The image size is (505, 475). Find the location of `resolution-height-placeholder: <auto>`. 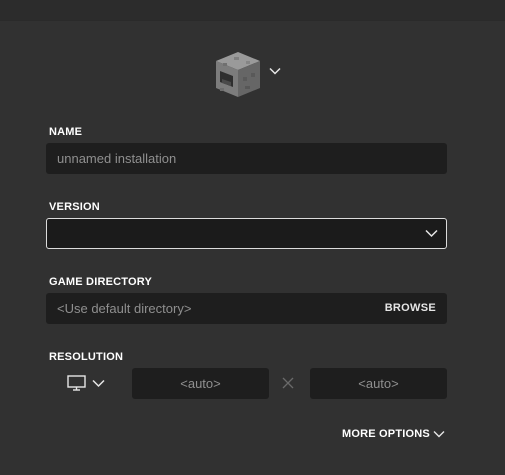

resolution-height-placeholder: <auto> is located at coordinates (378, 383).